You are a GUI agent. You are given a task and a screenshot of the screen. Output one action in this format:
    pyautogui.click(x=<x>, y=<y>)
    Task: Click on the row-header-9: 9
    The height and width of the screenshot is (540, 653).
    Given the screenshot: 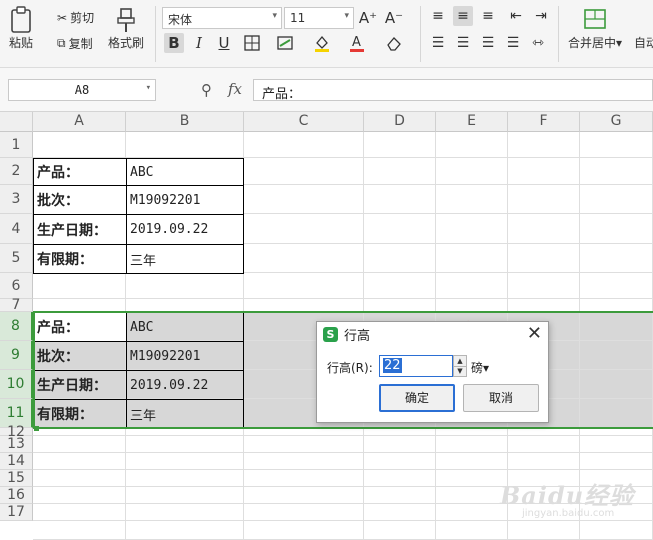 What is the action you would take?
    pyautogui.click(x=16, y=355)
    